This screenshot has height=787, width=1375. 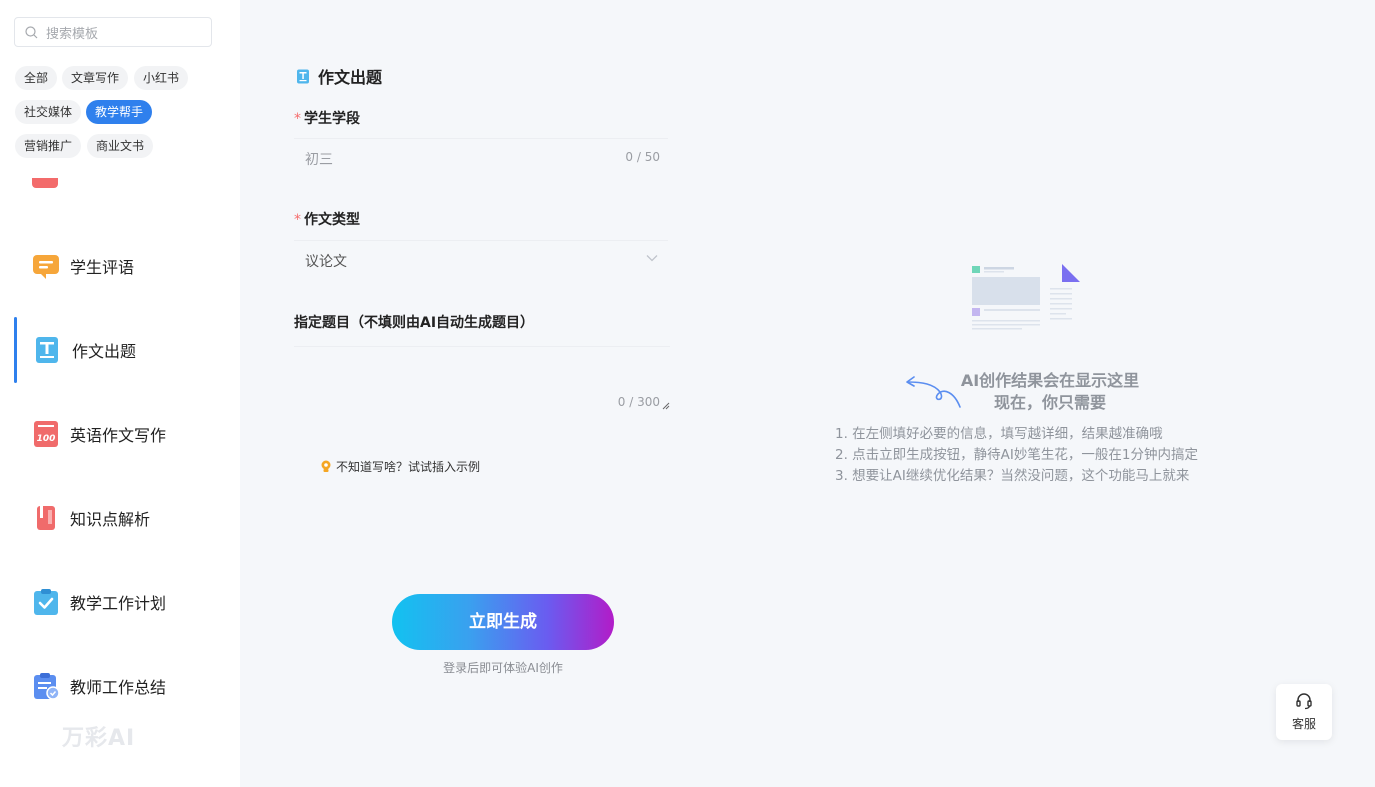 I want to click on result-title-line1: AI创作结果会在显示这里, so click(x=1050, y=380).